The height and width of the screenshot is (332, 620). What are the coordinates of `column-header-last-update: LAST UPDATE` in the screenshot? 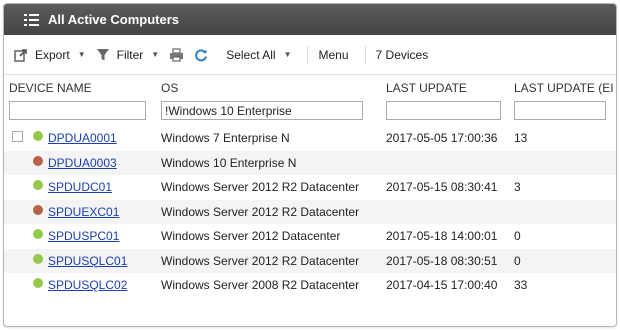 It's located at (426, 88).